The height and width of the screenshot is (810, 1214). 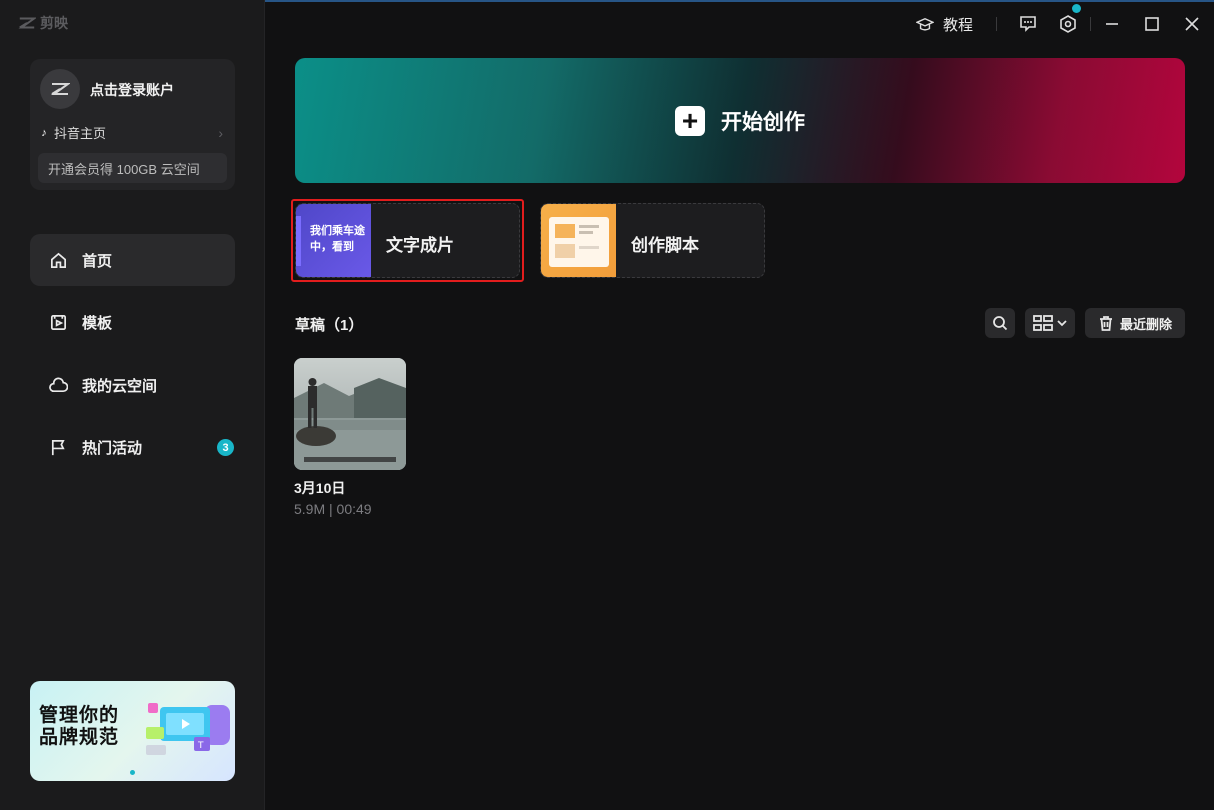 I want to click on login-link: 点击登录账户, so click(x=132, y=90).